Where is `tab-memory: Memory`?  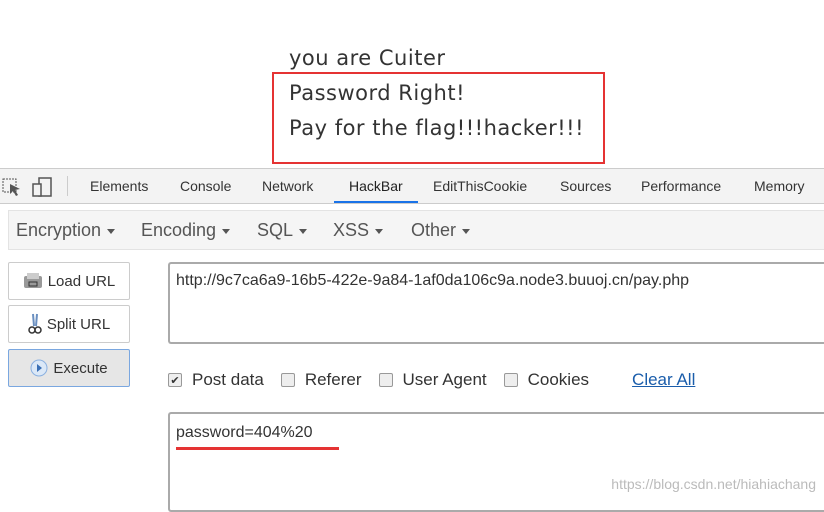 tab-memory: Memory is located at coordinates (779, 186).